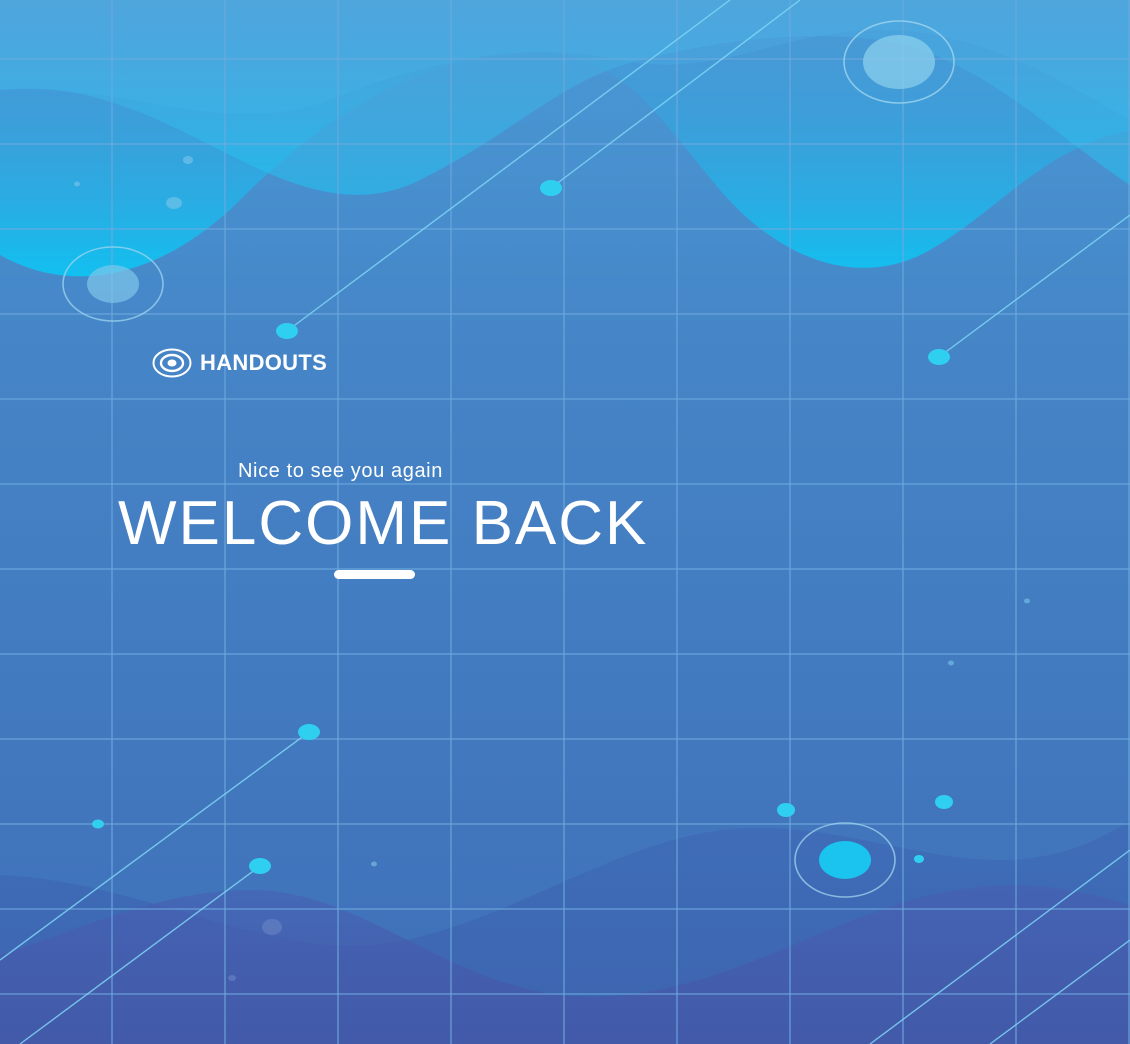 The width and height of the screenshot is (1130, 1044). I want to click on title-underline, so click(374, 574).